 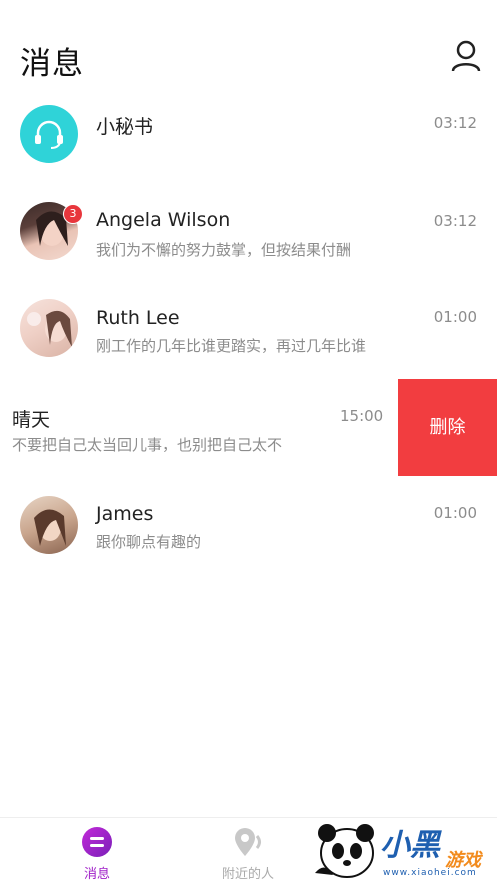 I want to click on conversation-item-james: James 跟你聊点有趣的 01:00, so click(x=248, y=536).